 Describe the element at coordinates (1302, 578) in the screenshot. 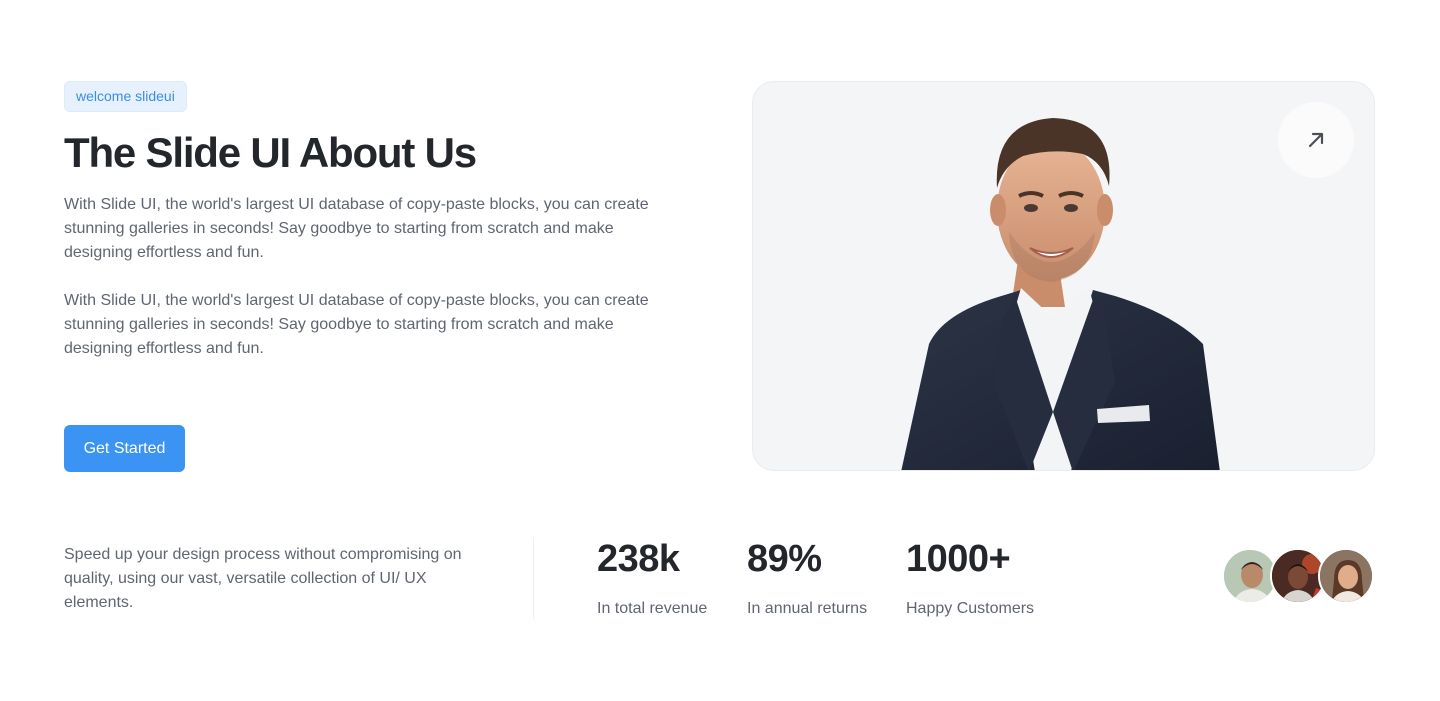

I see `customer-avatars` at that location.